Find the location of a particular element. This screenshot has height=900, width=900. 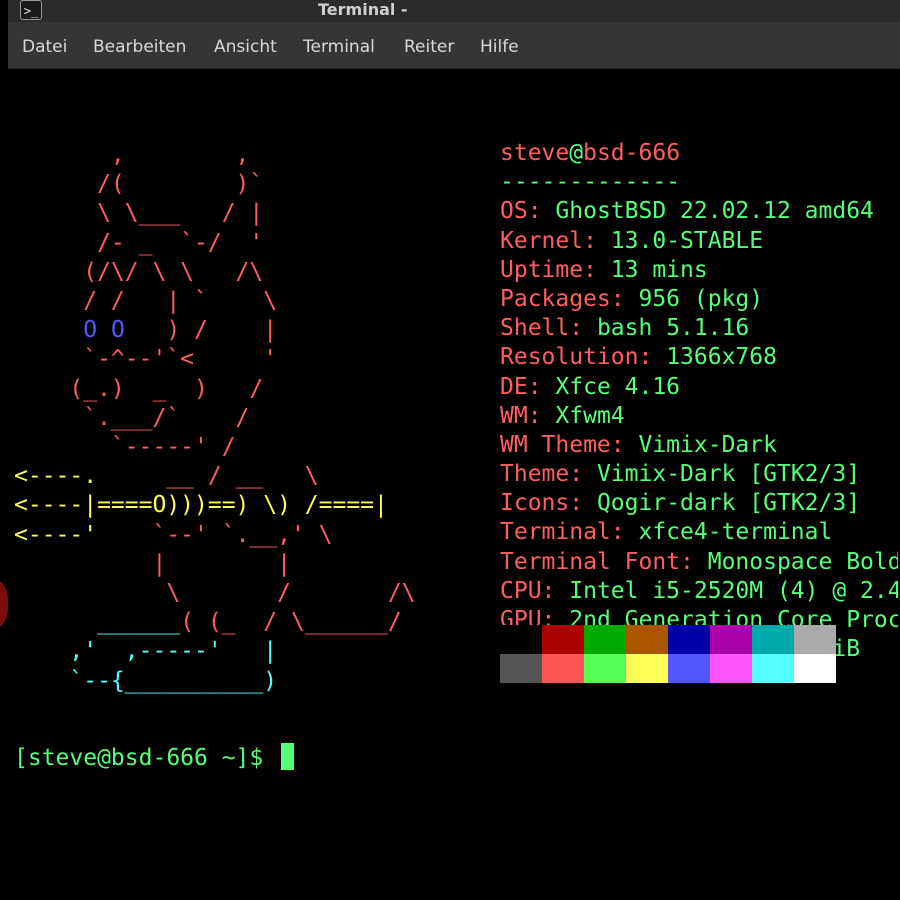

info-key: WM is located at coordinates (514, 415).